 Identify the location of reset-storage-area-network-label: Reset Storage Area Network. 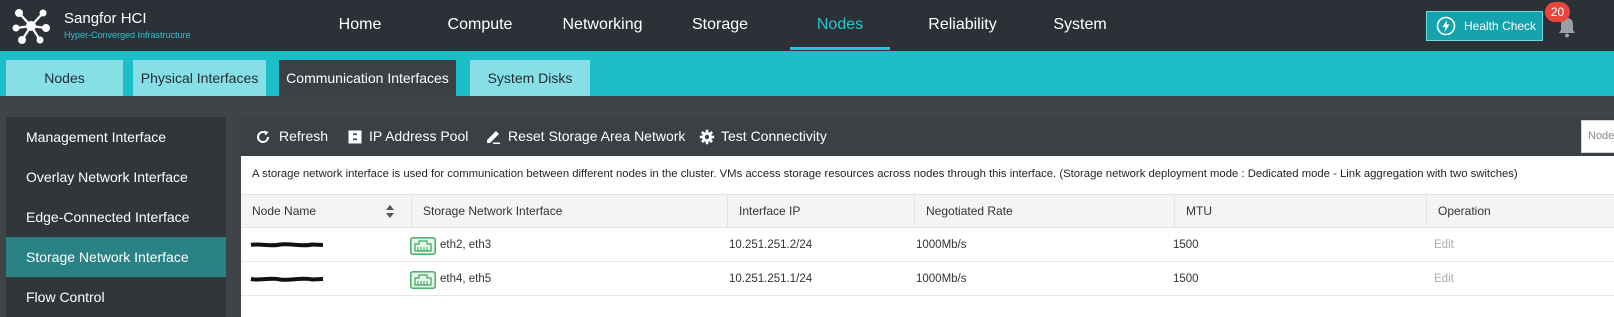
(597, 136).